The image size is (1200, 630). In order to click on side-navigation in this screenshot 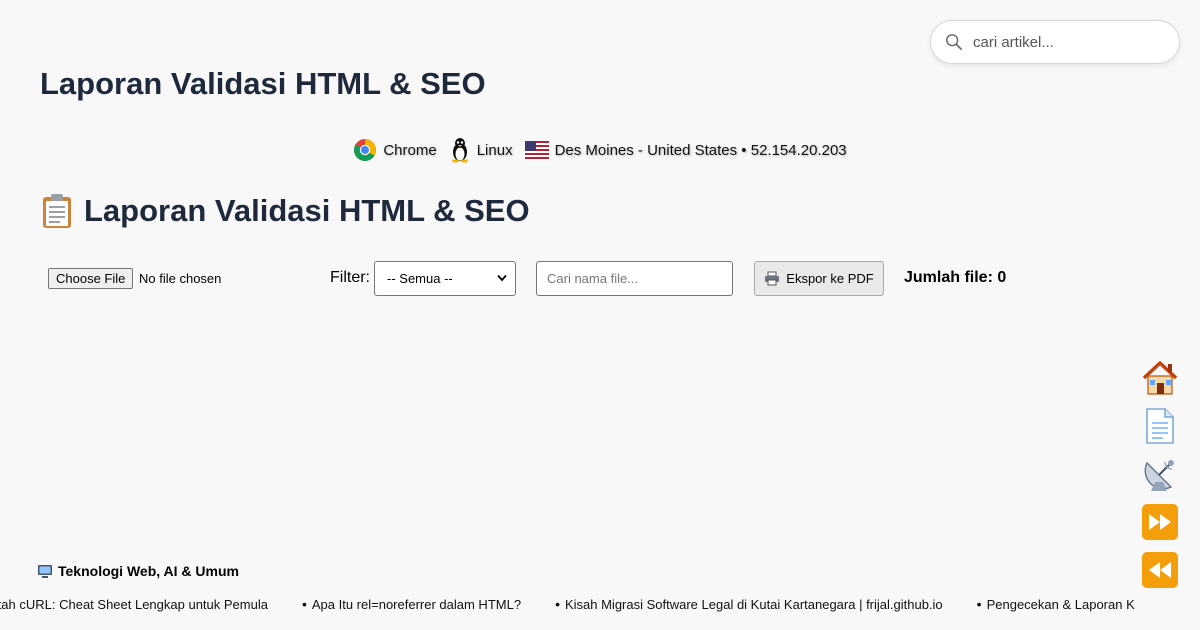, I will do `click(1160, 478)`.